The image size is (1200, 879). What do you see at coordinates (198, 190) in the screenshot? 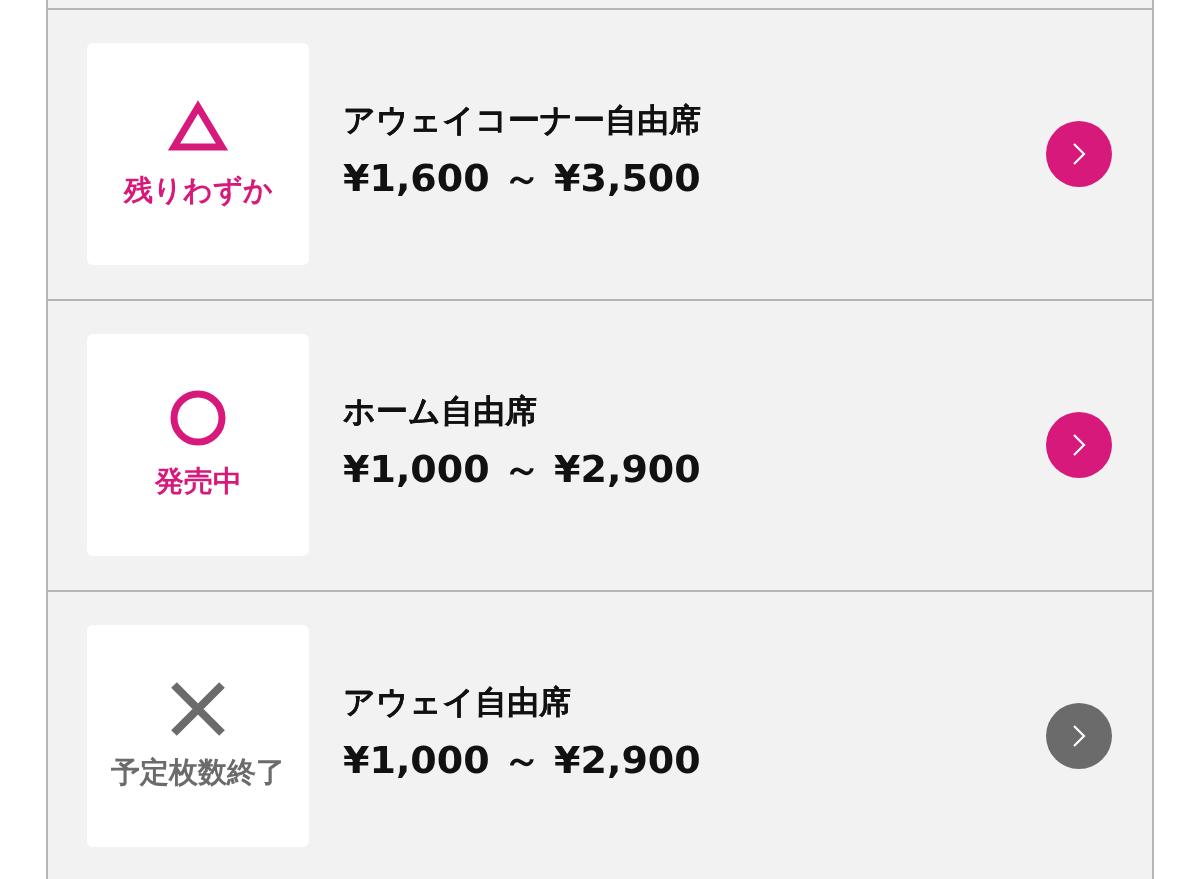
I see `status-label: 残りわずか` at bounding box center [198, 190].